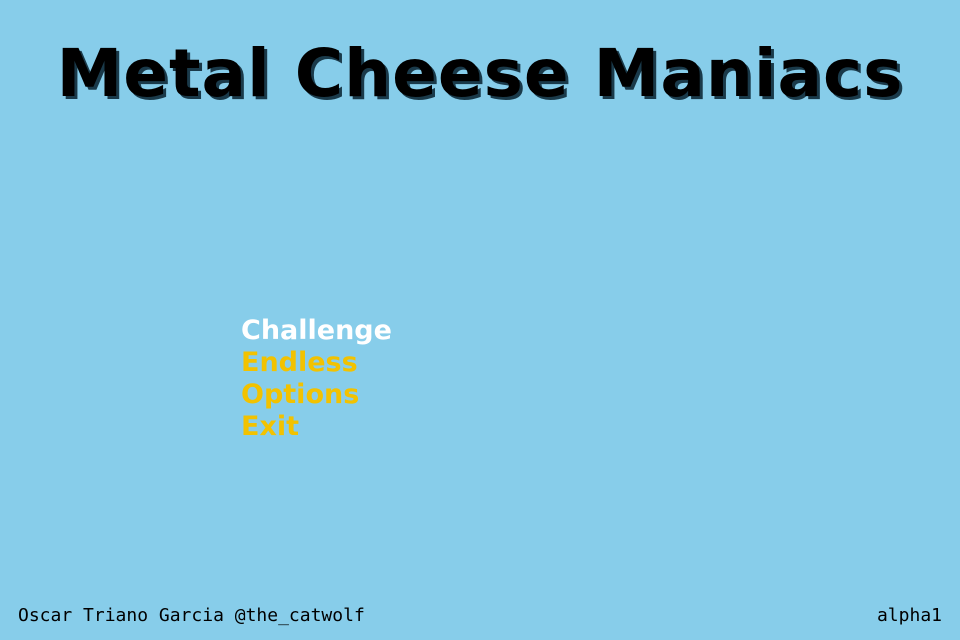  I want to click on main-menu: Challenge Endless Options Exit, so click(316, 379).